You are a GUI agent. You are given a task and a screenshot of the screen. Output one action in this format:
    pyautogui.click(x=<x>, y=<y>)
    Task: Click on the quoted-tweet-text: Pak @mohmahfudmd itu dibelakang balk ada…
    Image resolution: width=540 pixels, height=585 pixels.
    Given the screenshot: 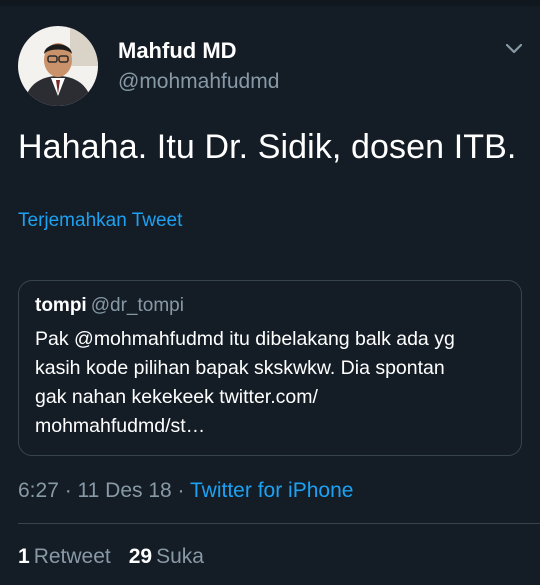 What is the action you would take?
    pyautogui.click(x=245, y=382)
    